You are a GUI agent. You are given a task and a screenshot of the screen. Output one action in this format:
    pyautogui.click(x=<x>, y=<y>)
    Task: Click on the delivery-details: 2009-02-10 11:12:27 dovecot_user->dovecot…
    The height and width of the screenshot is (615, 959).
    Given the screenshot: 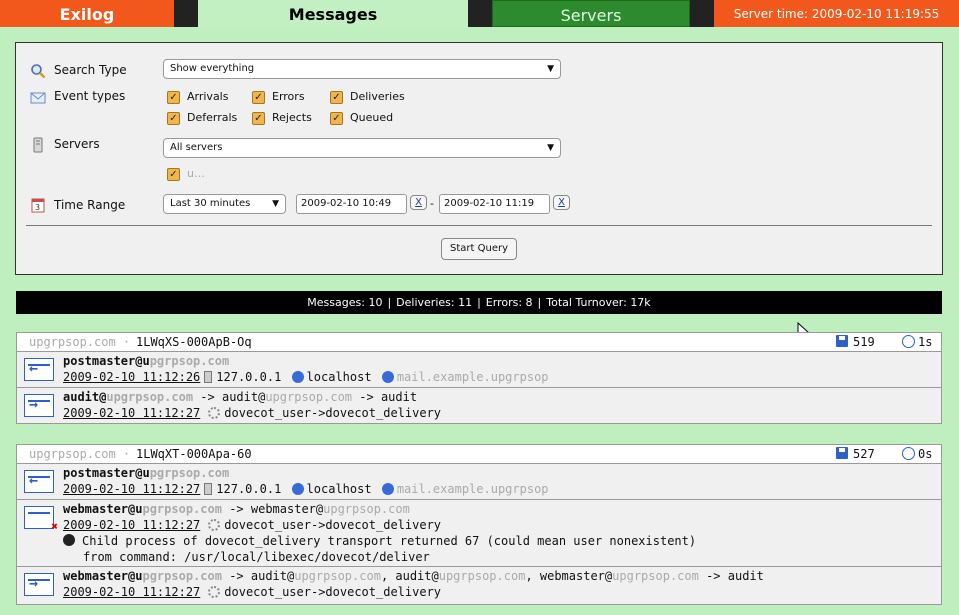 What is the action you would take?
    pyautogui.click(x=252, y=592)
    